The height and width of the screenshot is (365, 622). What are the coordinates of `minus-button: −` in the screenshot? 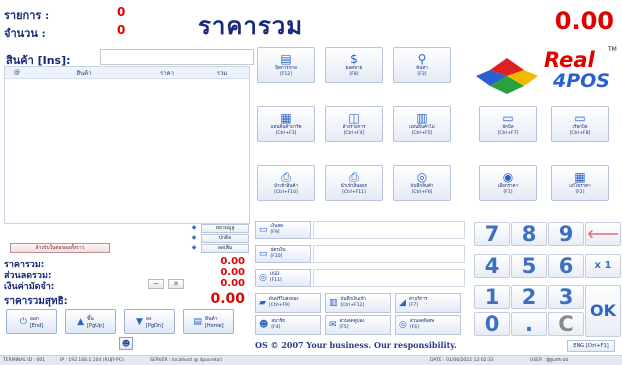 It's located at (156, 284).